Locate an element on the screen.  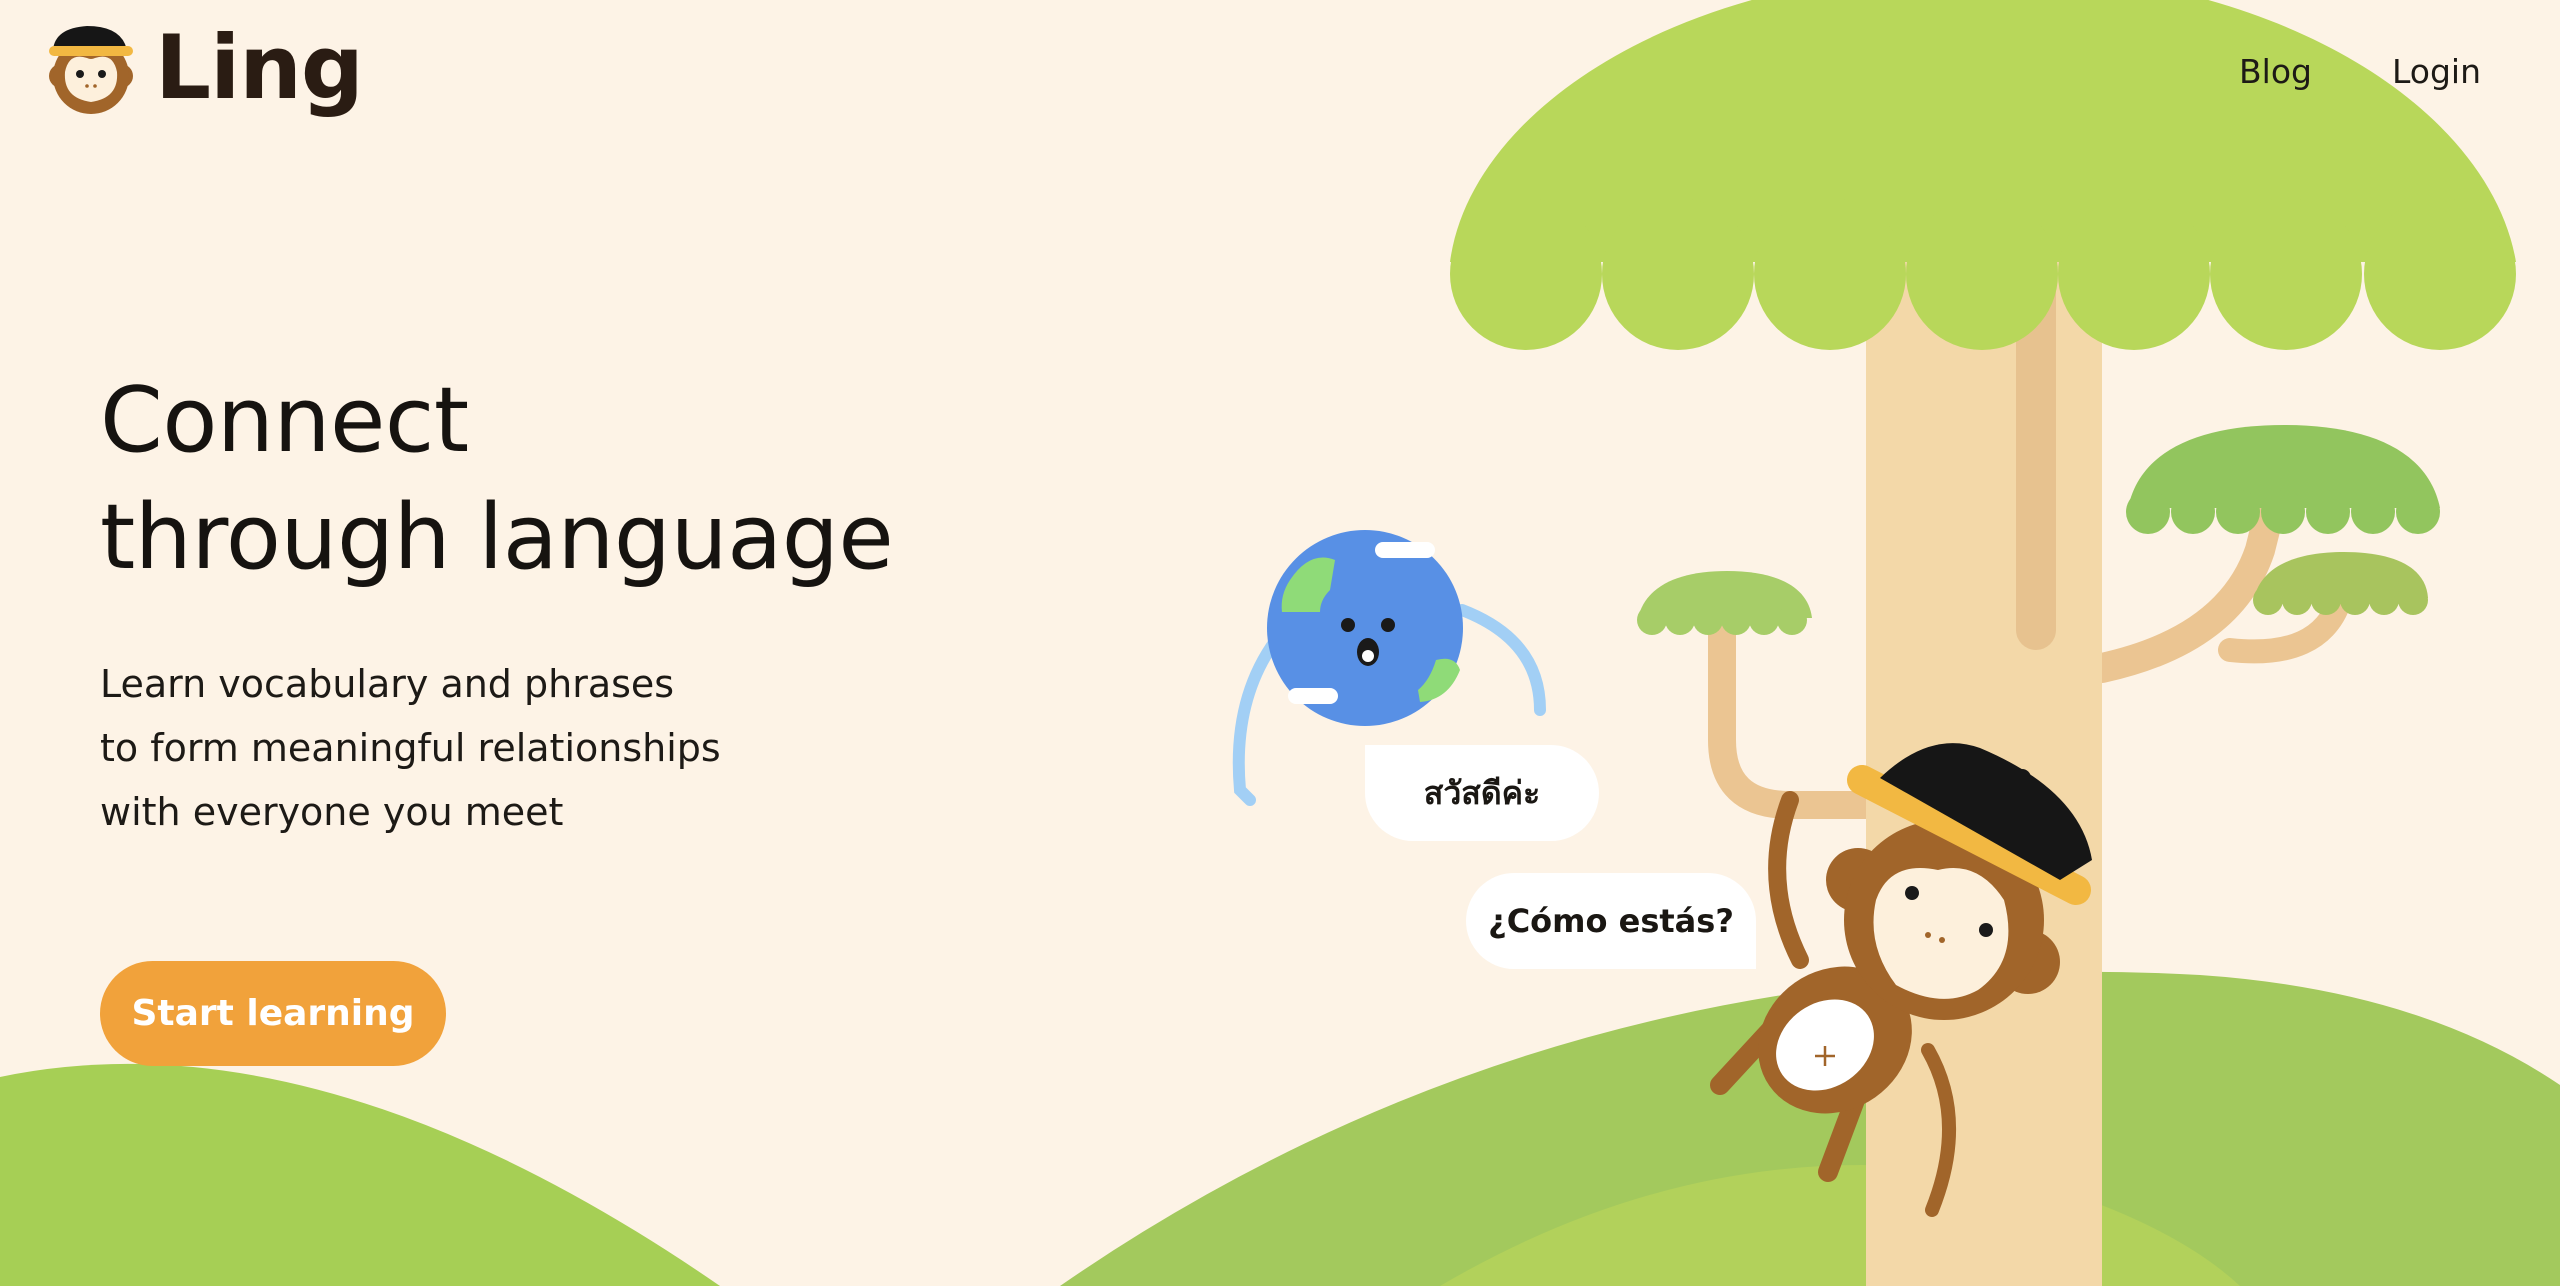
nav-blog-link: Blog is located at coordinates (2275, 71).